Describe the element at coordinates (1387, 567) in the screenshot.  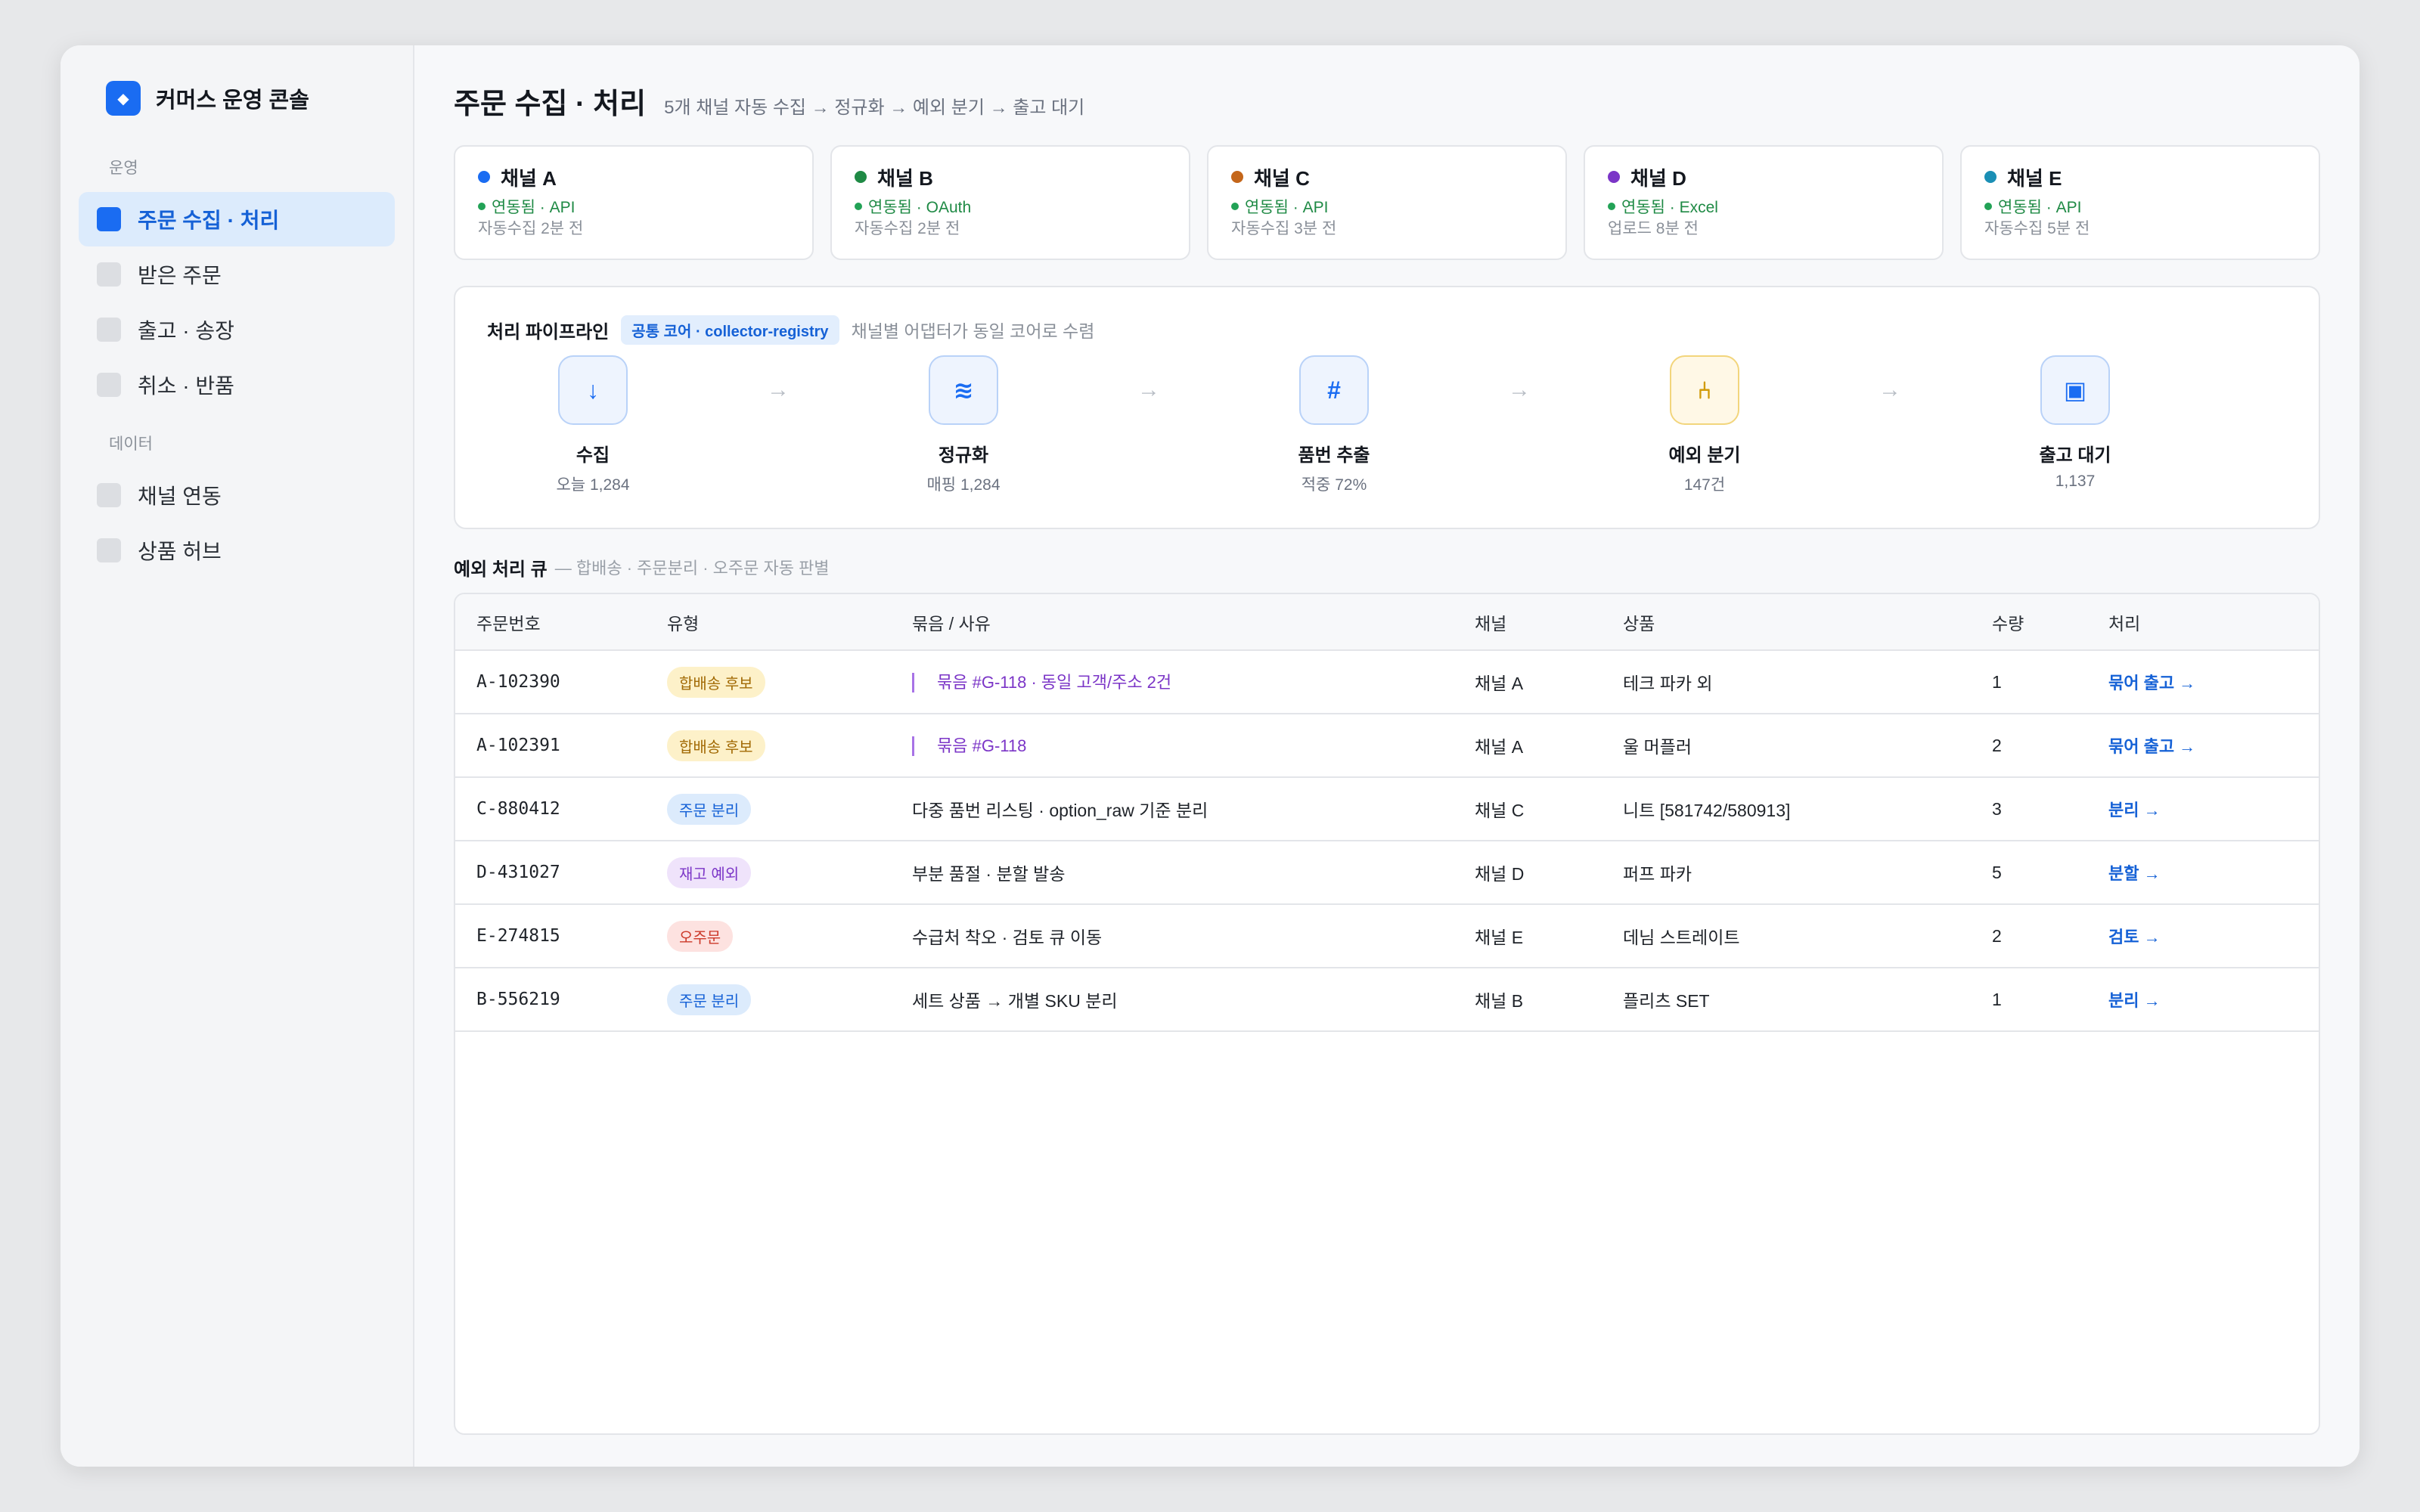
I see `queue-header: 예외 처리 큐 — 합배송 · 주문분리 · 오주문 자동 판별` at that location.